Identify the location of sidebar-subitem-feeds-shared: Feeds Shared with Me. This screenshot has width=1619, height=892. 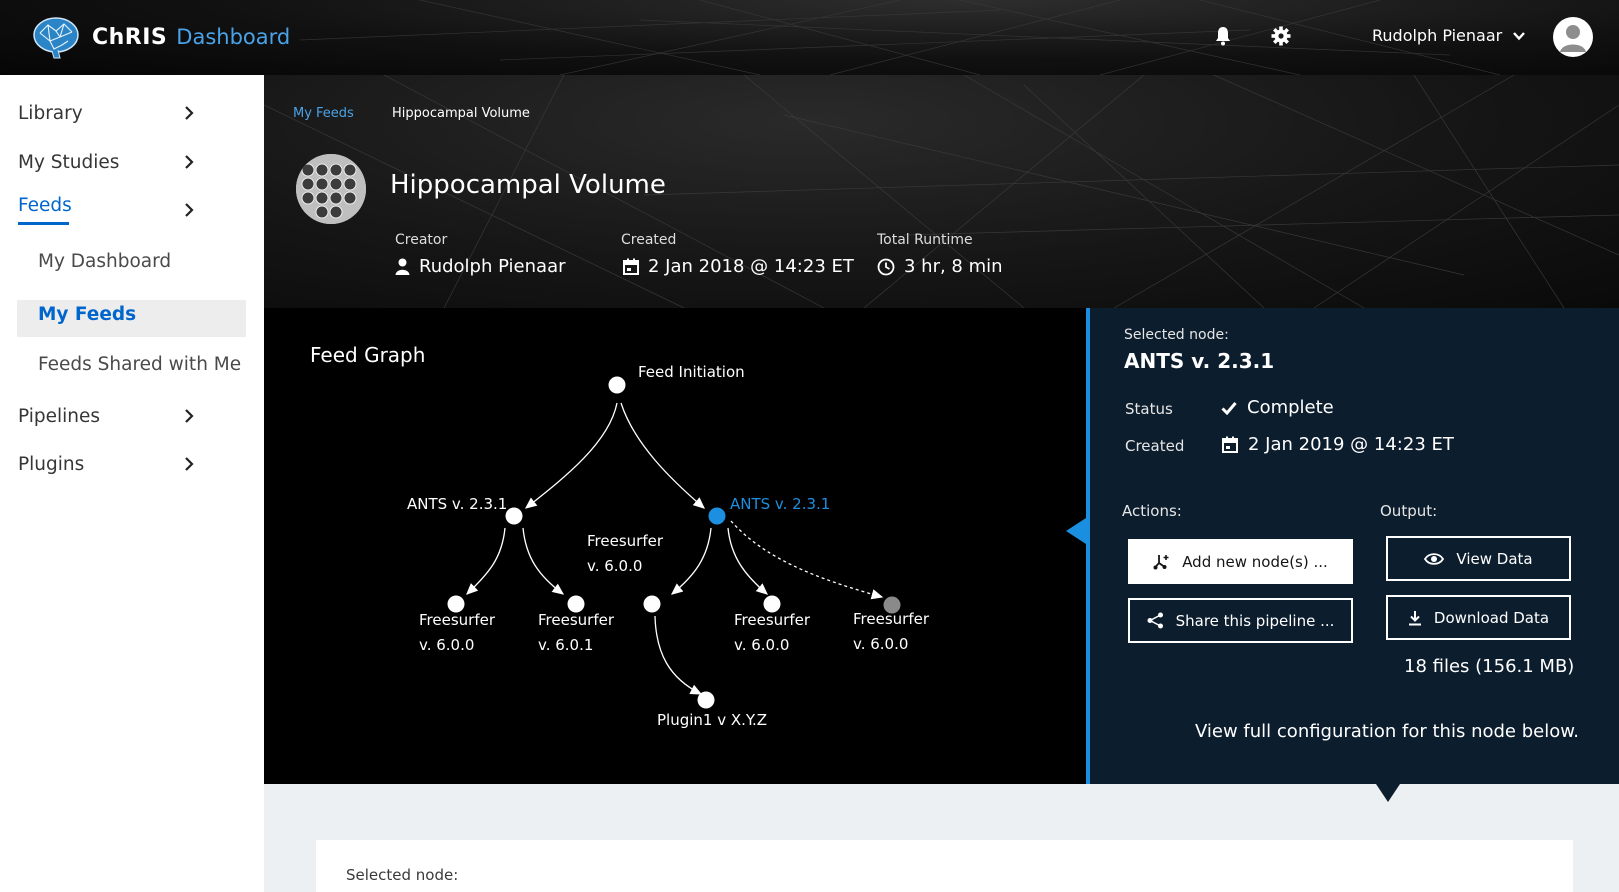
(139, 364).